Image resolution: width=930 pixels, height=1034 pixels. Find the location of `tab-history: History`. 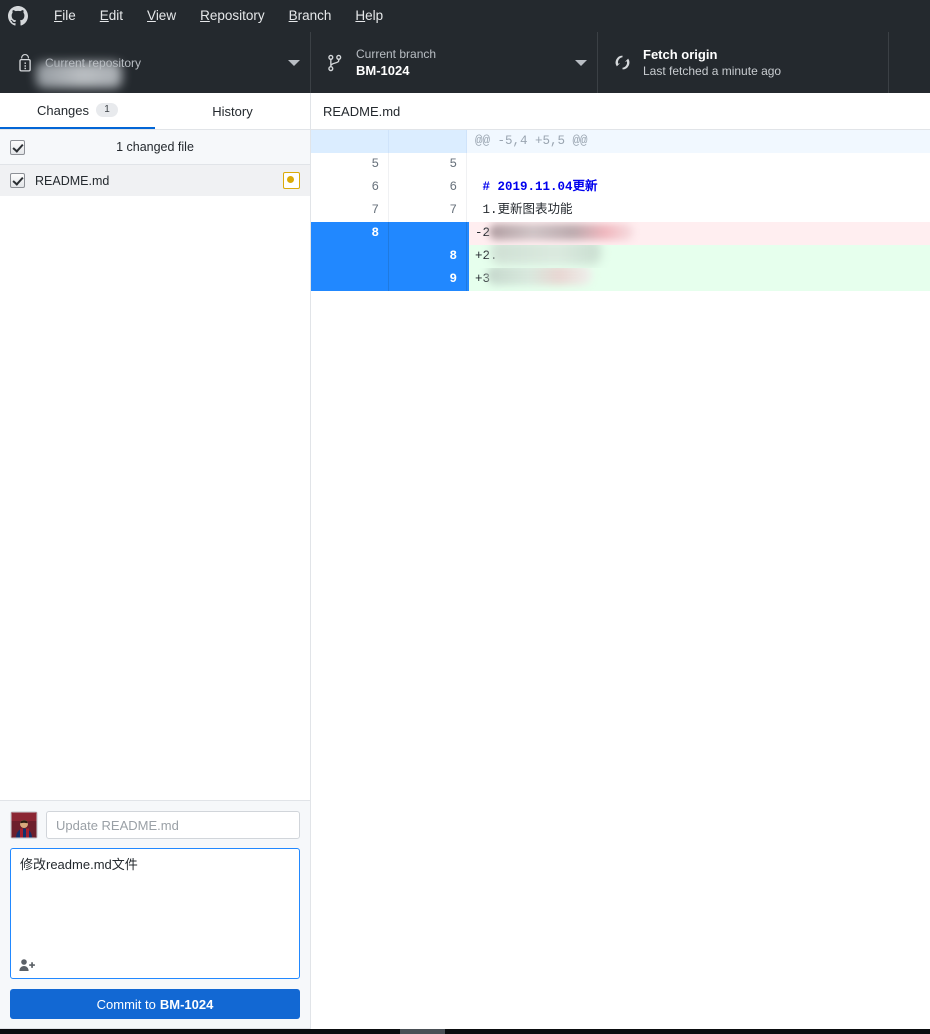

tab-history: History is located at coordinates (232, 111).